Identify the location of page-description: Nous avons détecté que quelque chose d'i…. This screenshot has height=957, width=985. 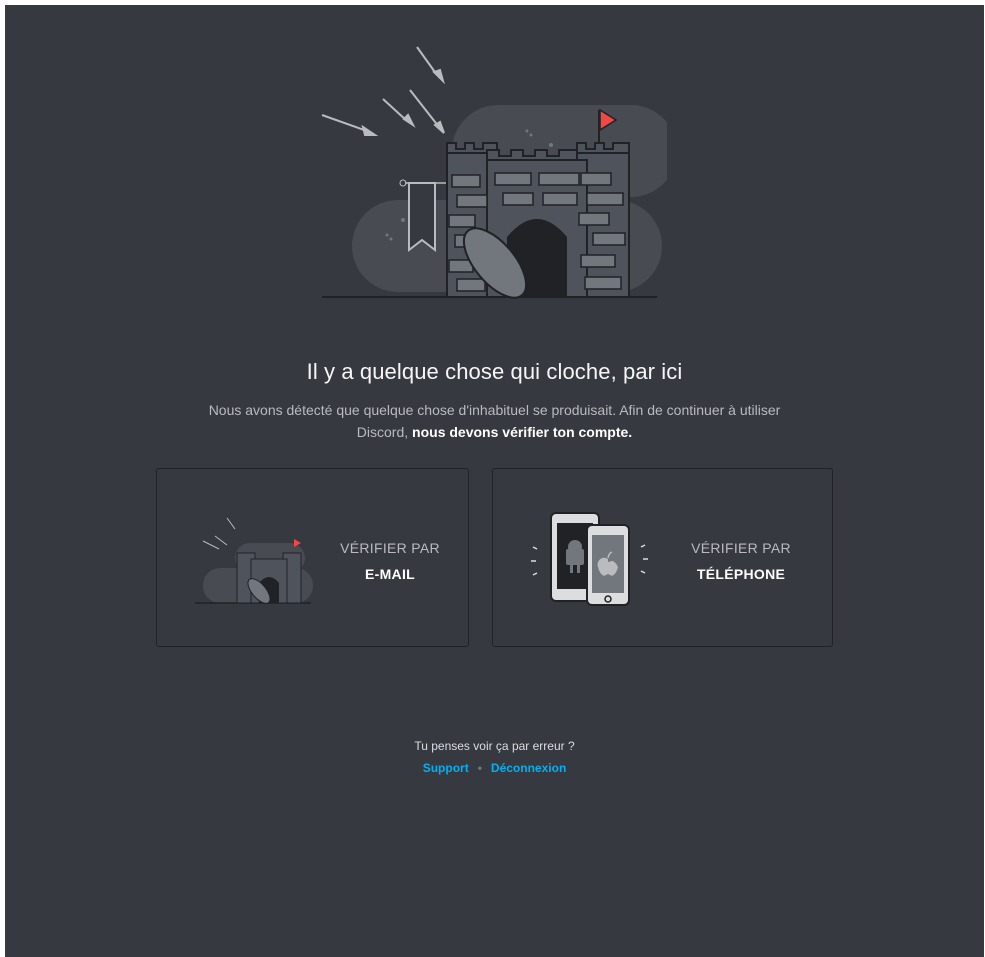
(494, 421).